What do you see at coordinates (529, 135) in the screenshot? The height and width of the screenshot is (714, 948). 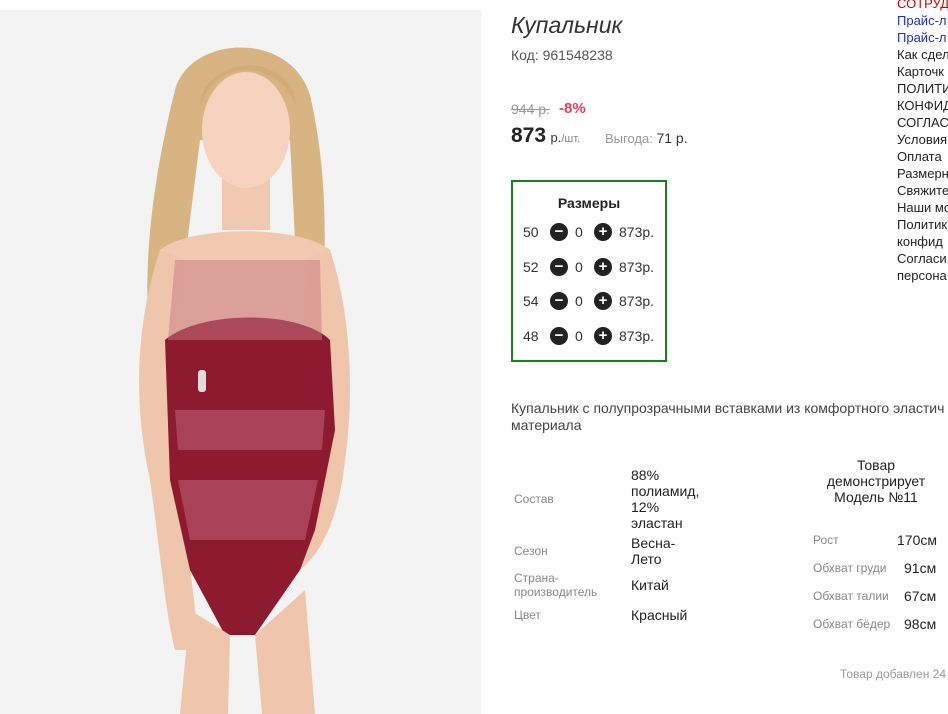 I see `price-value: 873` at bounding box center [529, 135].